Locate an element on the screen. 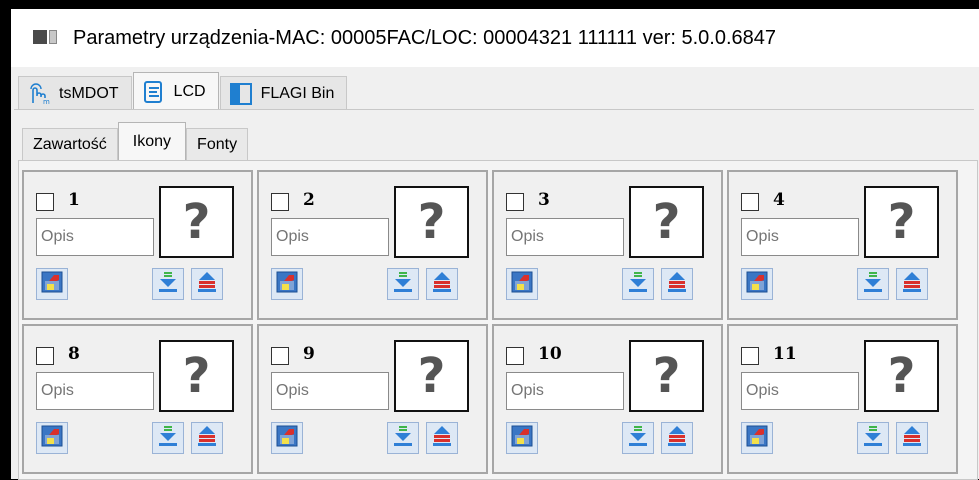 This screenshot has height=480, width=979. tab-panel-border is located at coordinates (494, 109).